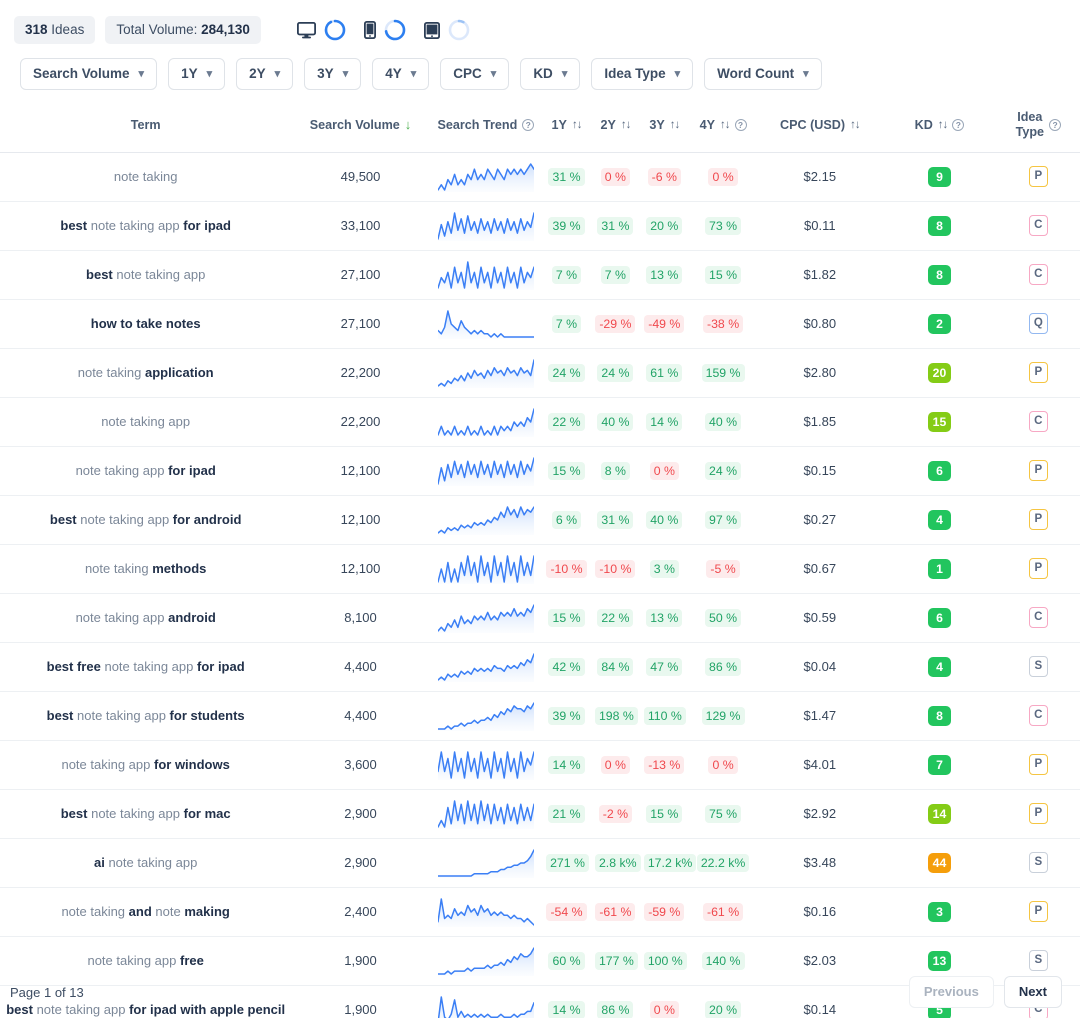 The image size is (1080, 1018). I want to click on cell-kd: 4, so click(939, 667).